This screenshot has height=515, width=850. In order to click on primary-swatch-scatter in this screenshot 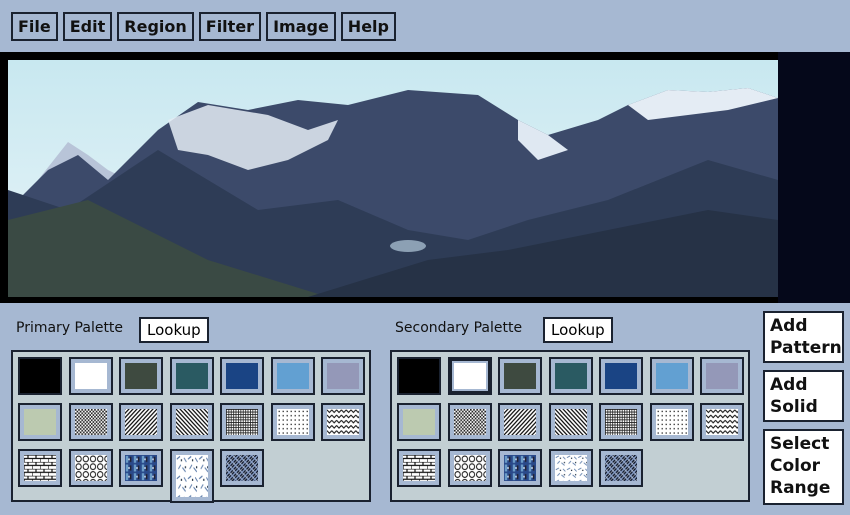, I will do `click(191, 476)`.